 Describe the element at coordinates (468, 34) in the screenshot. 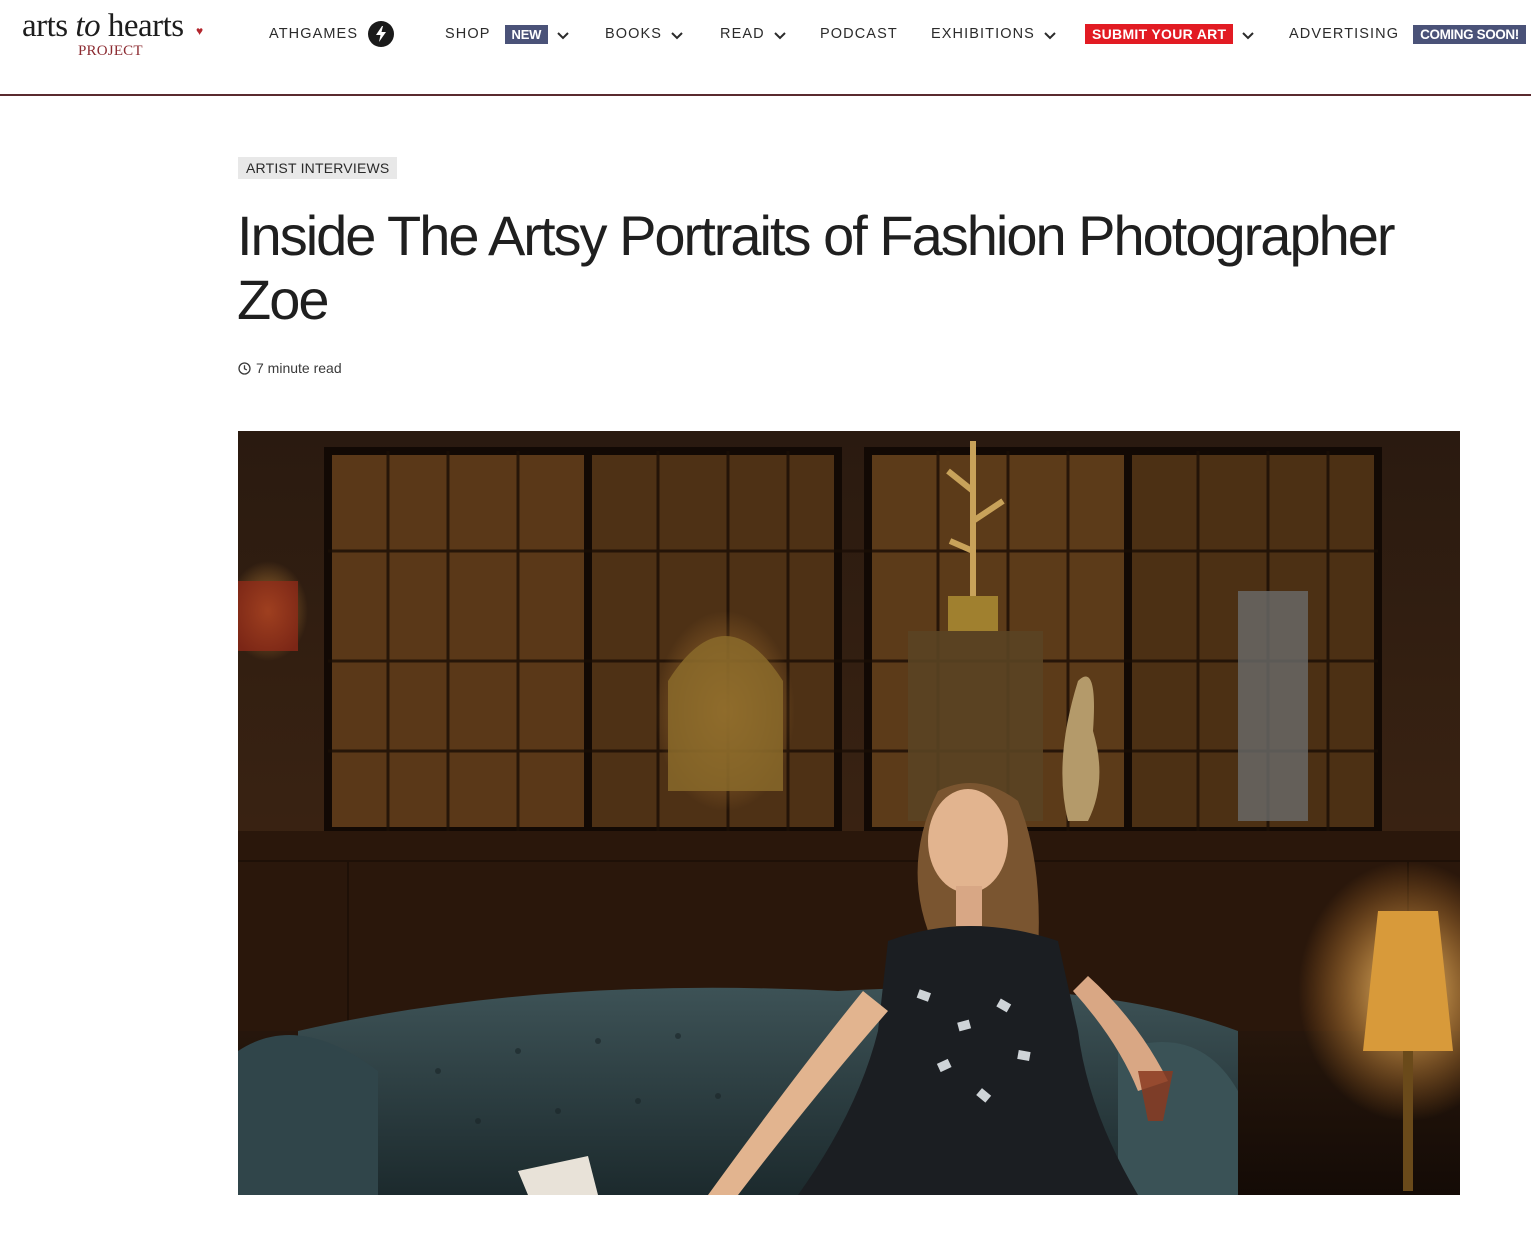

I see `nav-shop-label: SHOP` at that location.